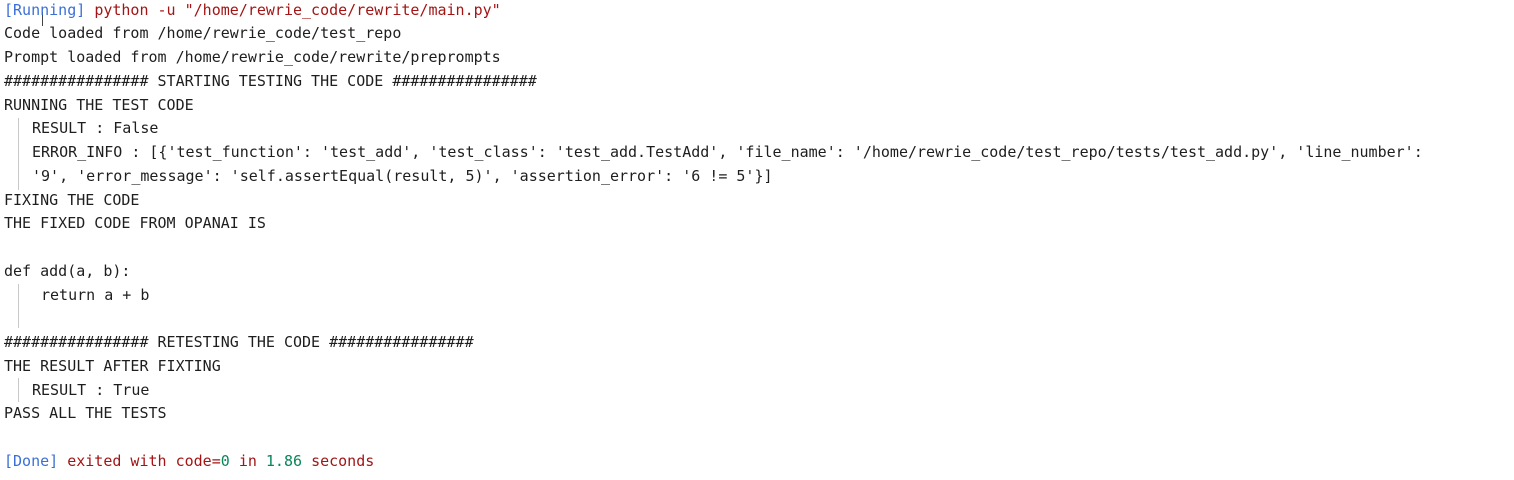 The width and height of the screenshot is (1514, 480). I want to click on result-after-line: THE RESULT AFTER FIXTING, so click(112, 366).